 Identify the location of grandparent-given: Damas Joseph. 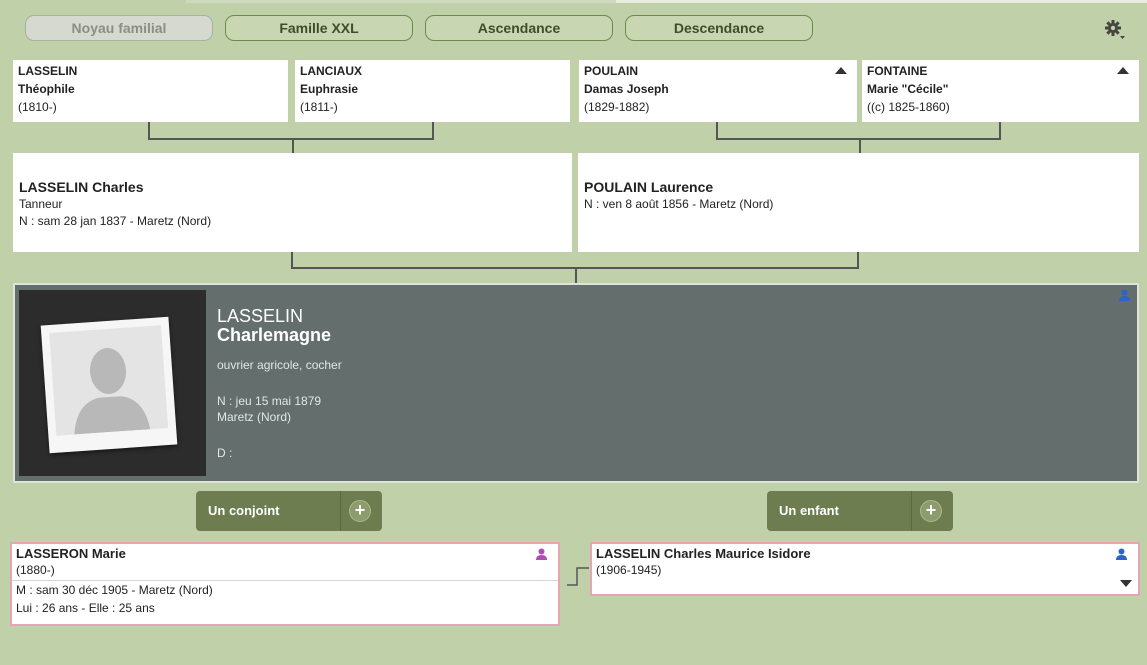
(626, 89).